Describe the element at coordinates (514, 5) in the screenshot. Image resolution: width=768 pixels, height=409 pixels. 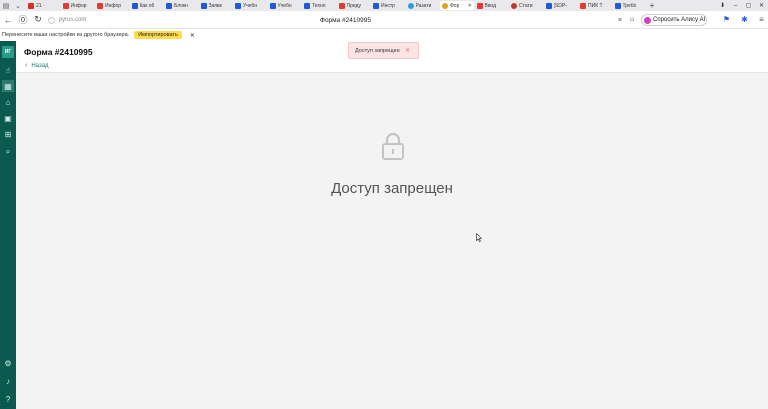
I see `opera-icon` at that location.